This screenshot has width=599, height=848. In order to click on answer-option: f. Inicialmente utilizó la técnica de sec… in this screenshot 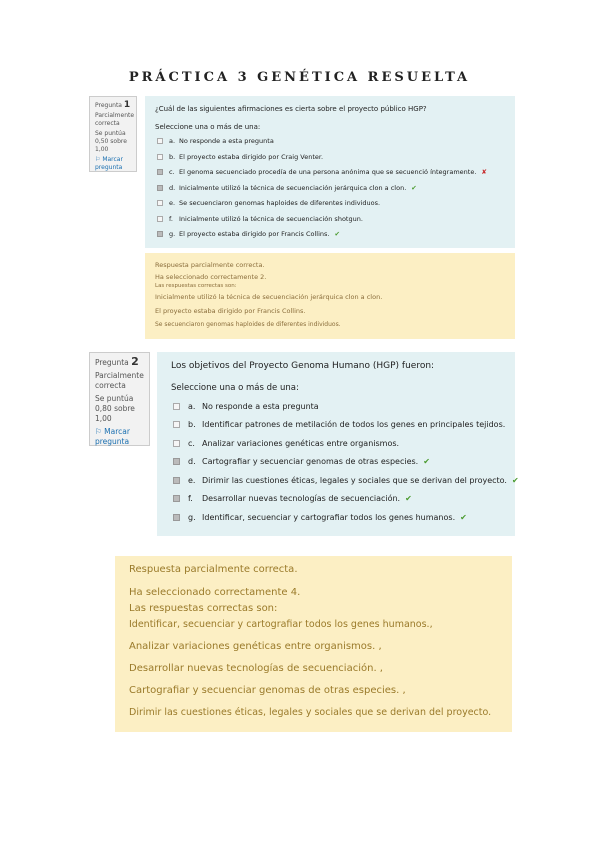, I will do `click(260, 219)`.